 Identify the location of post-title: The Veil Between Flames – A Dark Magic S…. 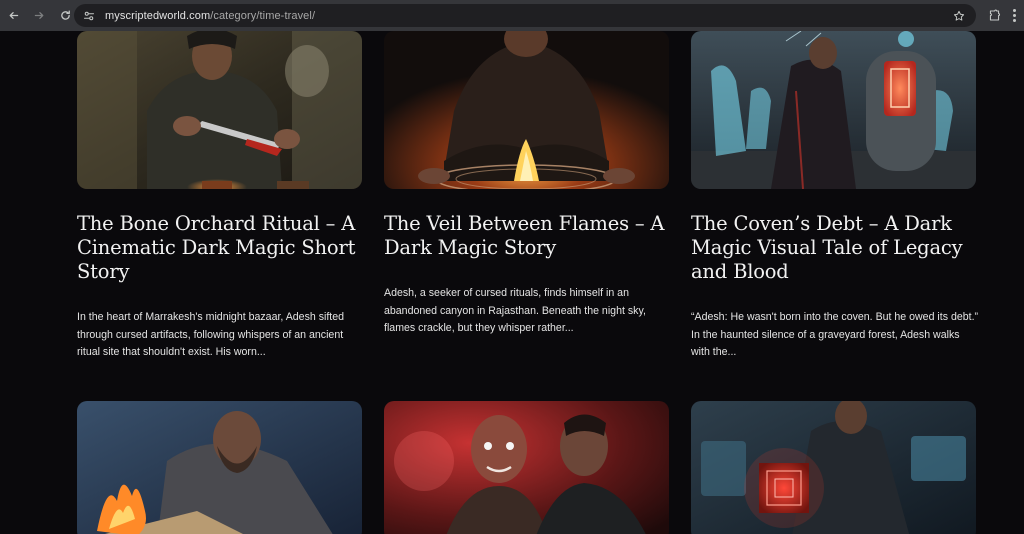
(529, 236).